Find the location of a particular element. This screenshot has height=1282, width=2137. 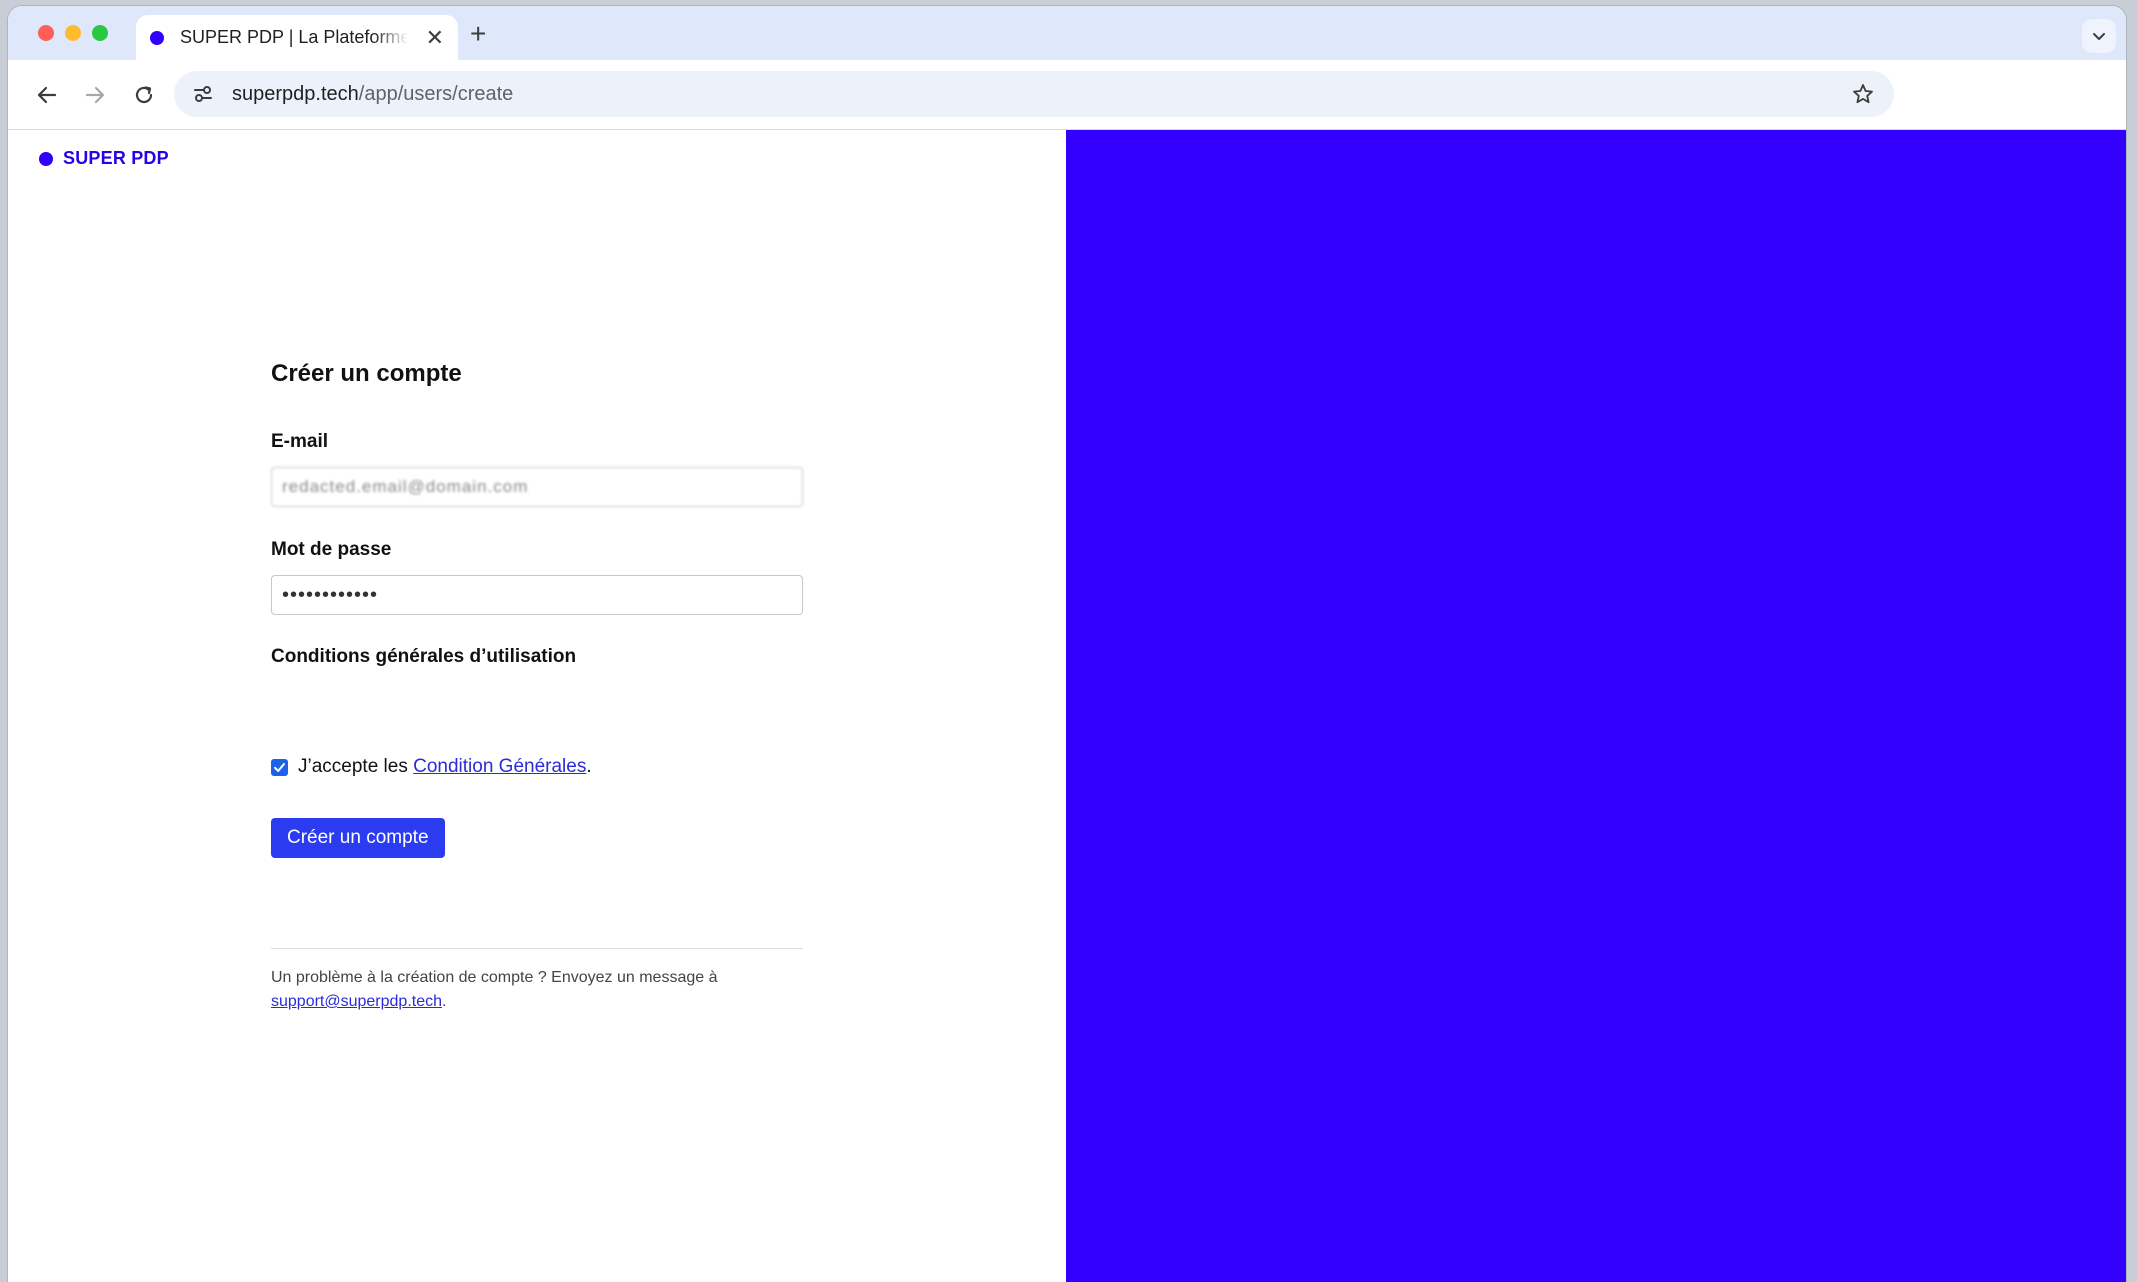

url-host: superpdp.tech is located at coordinates (295, 93).